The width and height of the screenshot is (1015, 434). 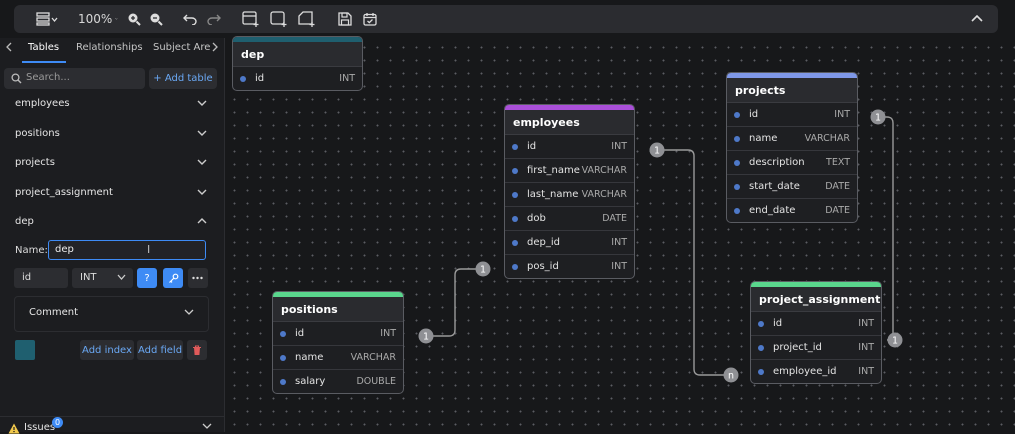 What do you see at coordinates (553, 170) in the screenshot?
I see `field-name: first_name` at bounding box center [553, 170].